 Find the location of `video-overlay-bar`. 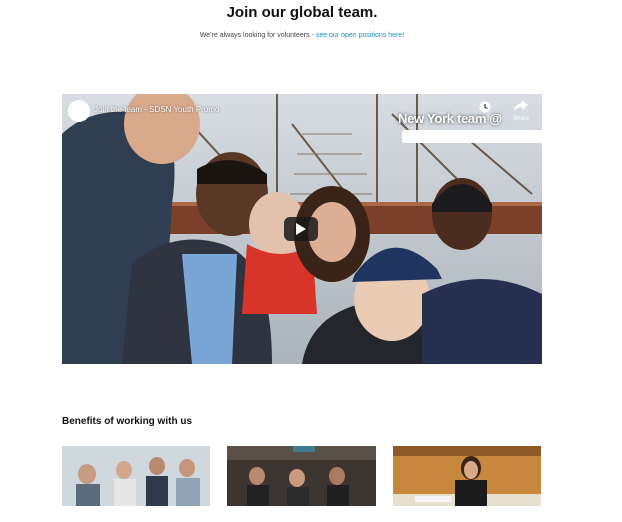

video-overlay-bar is located at coordinates (472, 136).